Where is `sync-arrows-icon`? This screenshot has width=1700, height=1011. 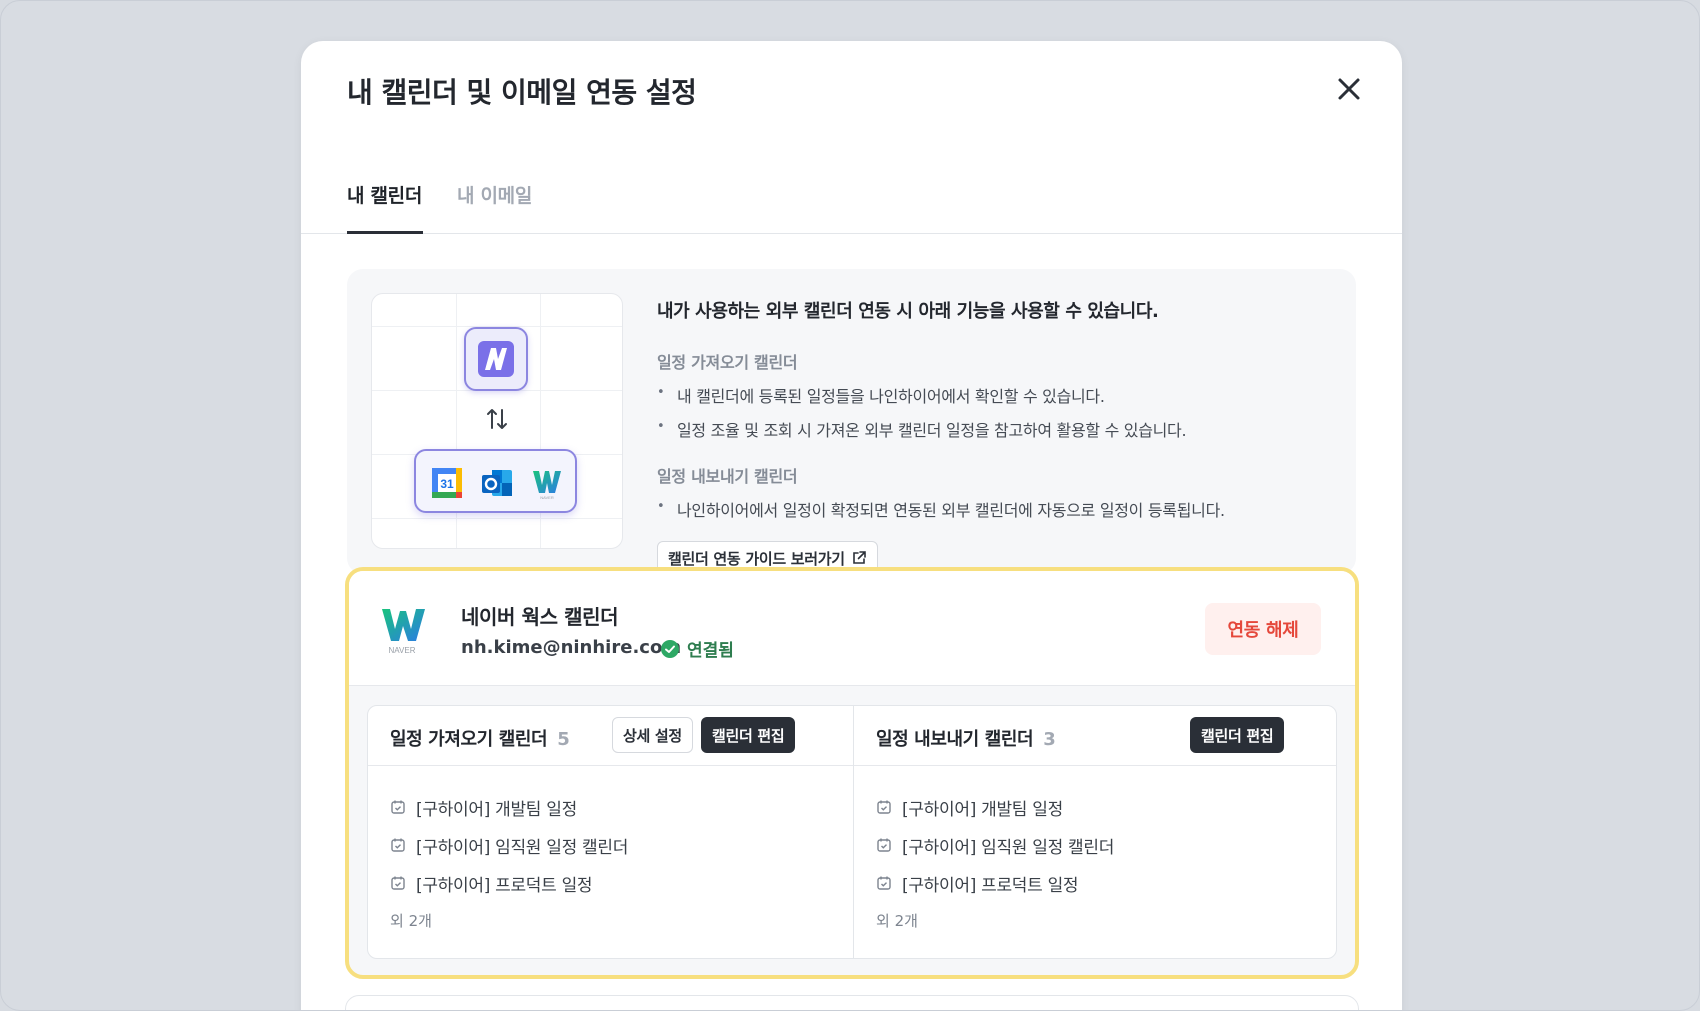 sync-arrows-icon is located at coordinates (497, 419).